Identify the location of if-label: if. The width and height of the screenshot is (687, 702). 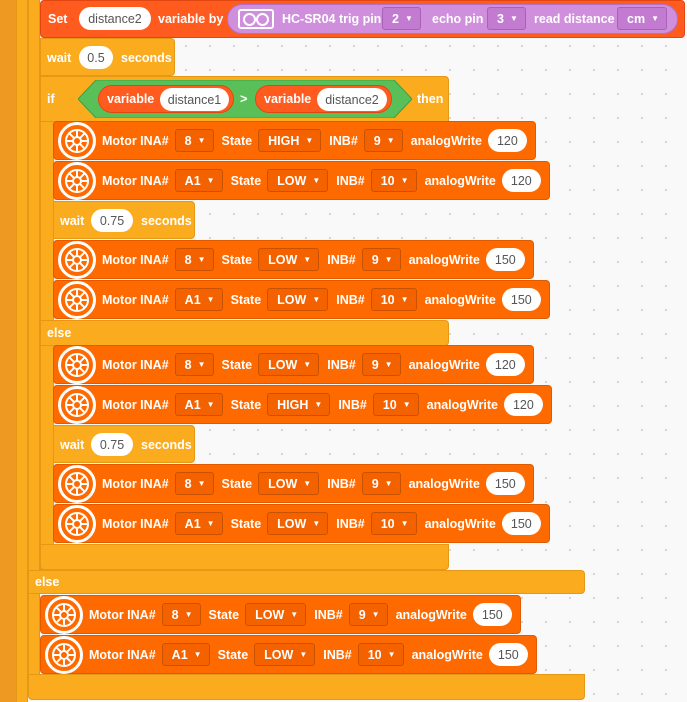
(51, 99).